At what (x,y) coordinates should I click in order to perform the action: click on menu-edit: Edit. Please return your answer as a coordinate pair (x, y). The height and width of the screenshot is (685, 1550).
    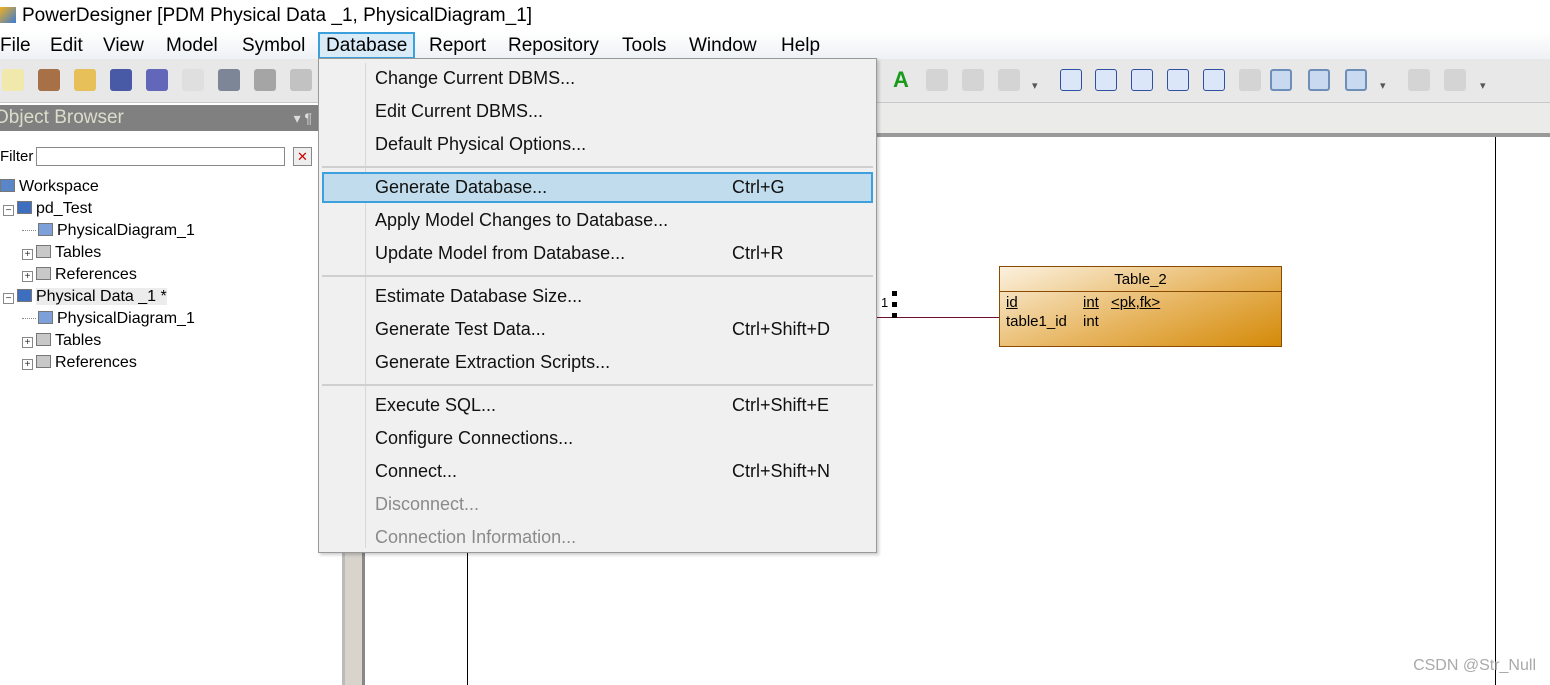
    Looking at the image, I should click on (66, 45).